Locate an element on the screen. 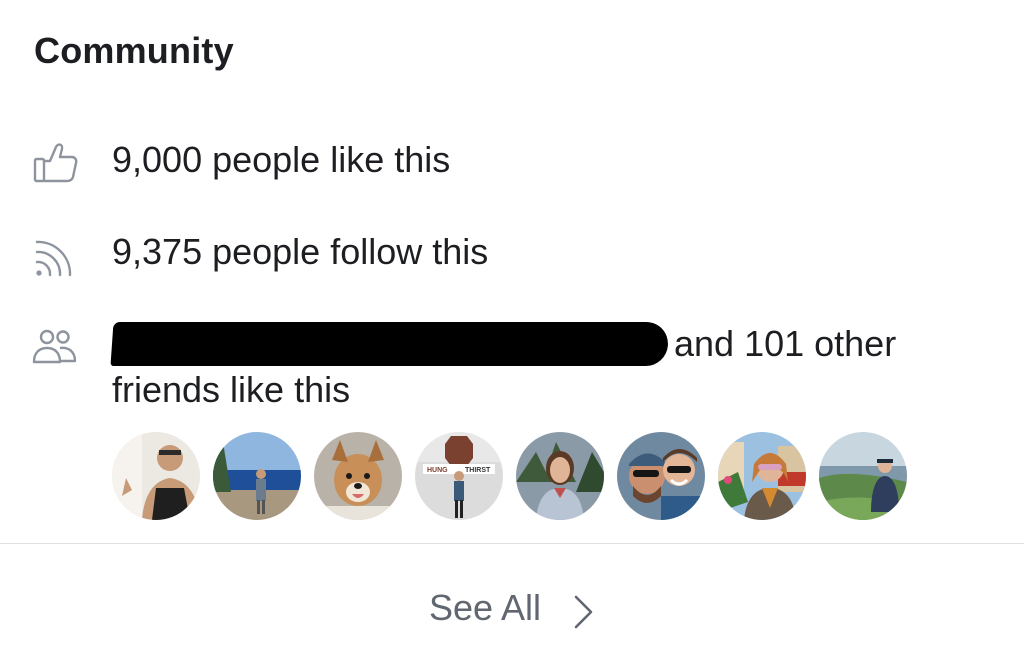  see-all-button: See All is located at coordinates (512, 607).